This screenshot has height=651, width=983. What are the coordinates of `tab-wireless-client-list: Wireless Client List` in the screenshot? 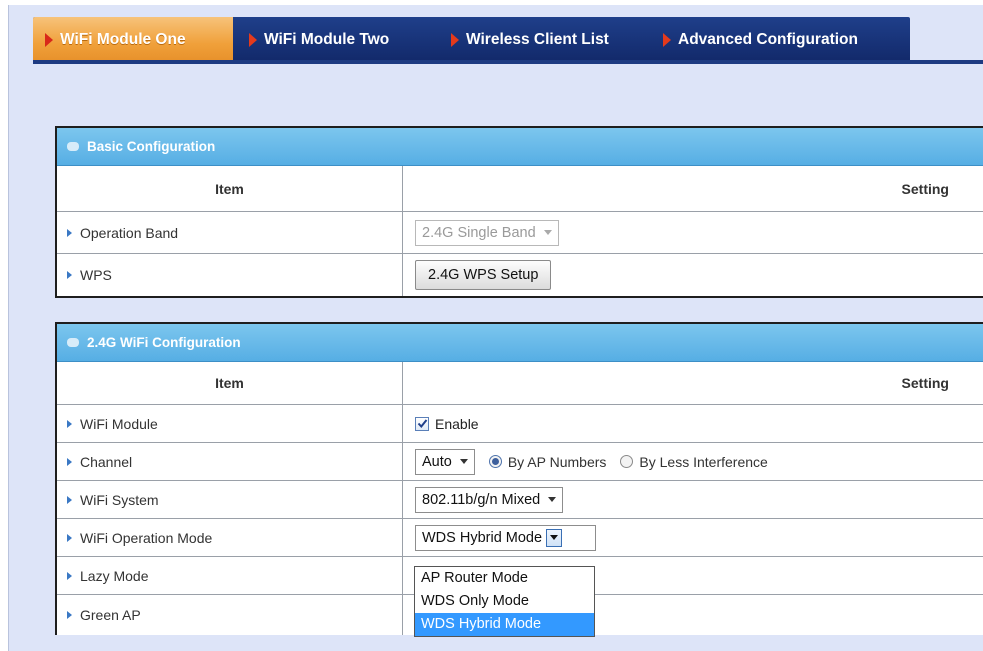 It's located at (551, 39).